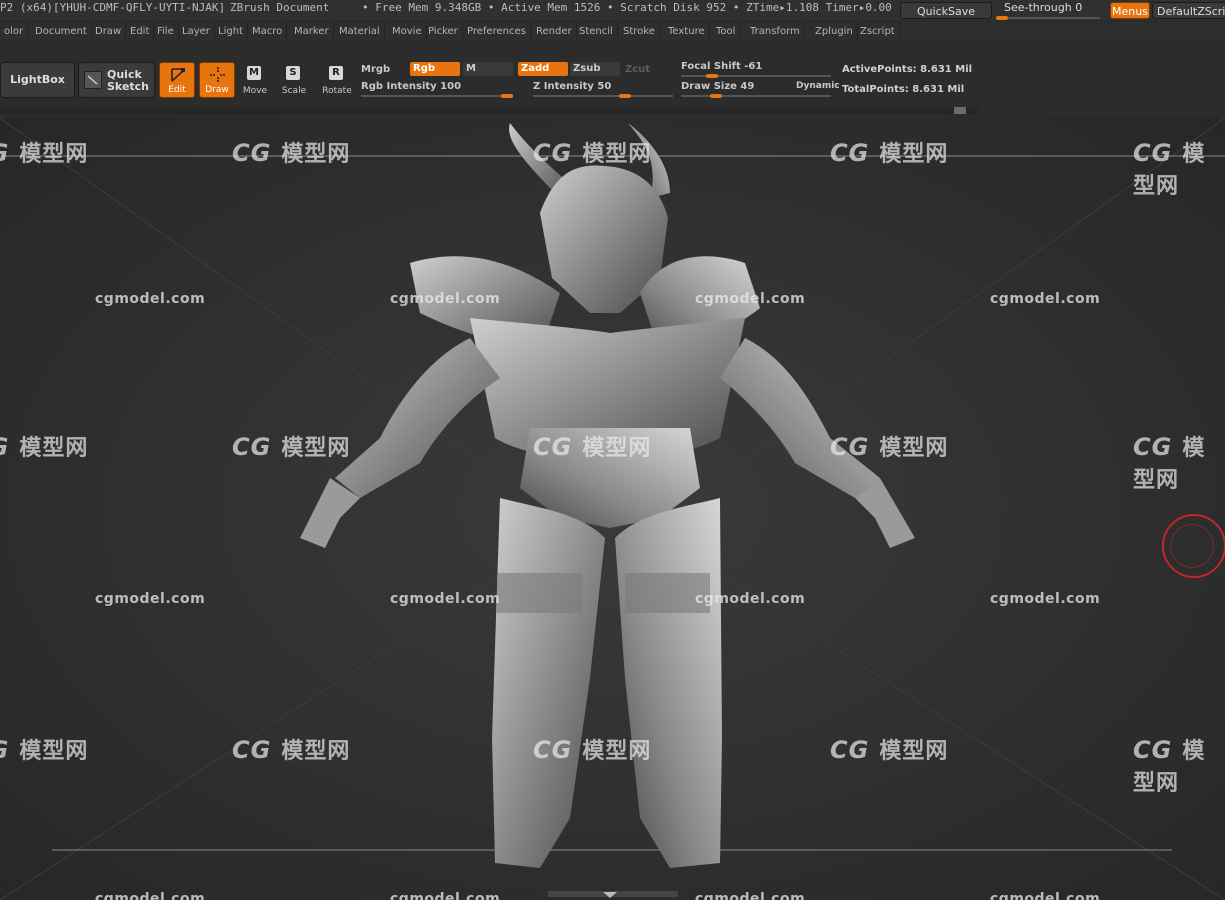 This screenshot has height=900, width=1225. What do you see at coordinates (818, 86) in the screenshot?
I see `dynamic-toggle: Dynamic` at bounding box center [818, 86].